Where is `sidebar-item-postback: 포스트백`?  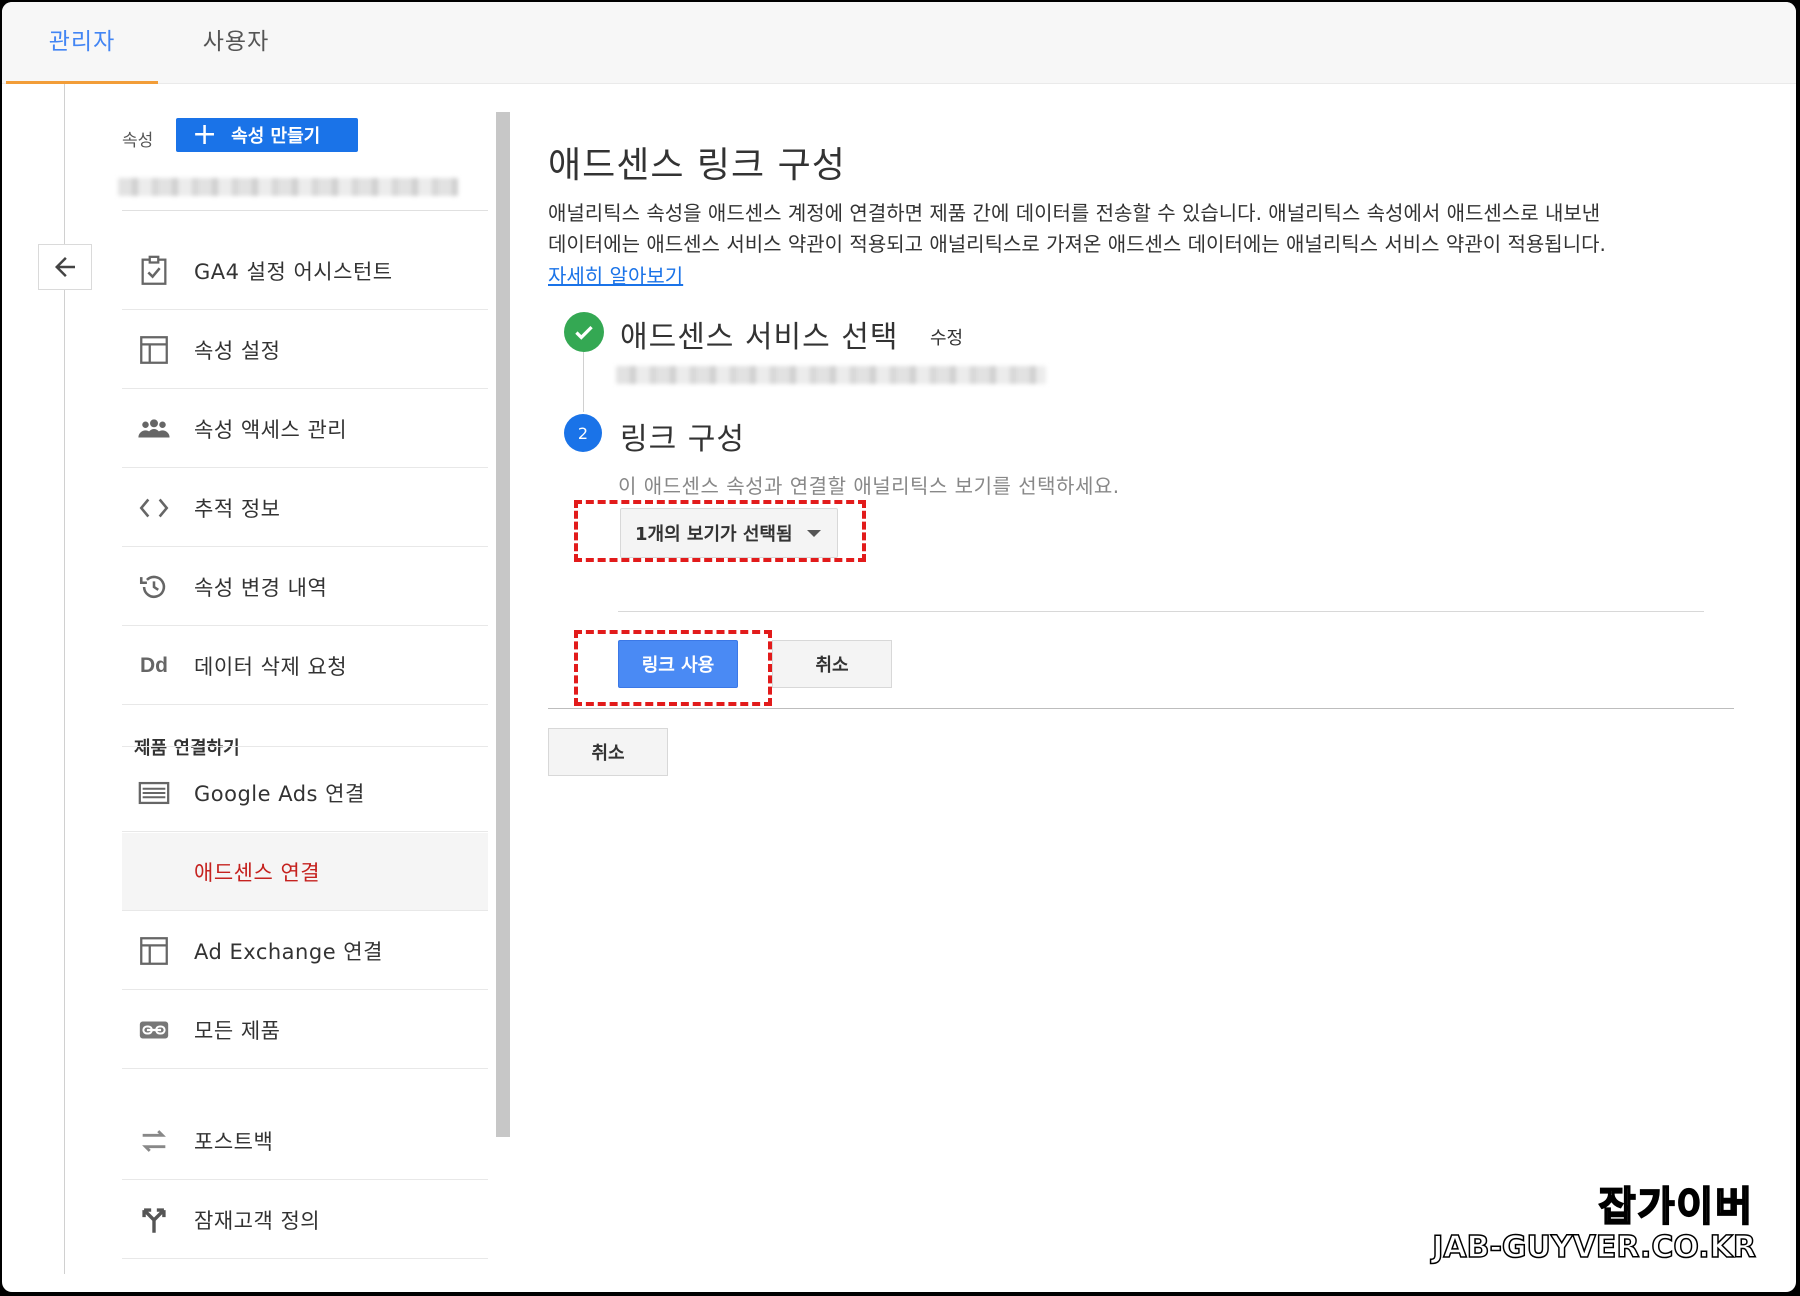 sidebar-item-postback: 포스트백 is located at coordinates (305, 1141).